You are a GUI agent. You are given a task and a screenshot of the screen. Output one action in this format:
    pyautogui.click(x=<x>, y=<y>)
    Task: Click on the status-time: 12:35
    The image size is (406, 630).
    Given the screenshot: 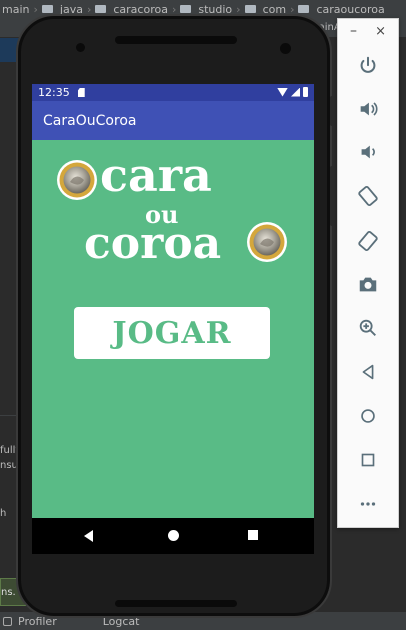 What is the action you would take?
    pyautogui.click(x=54, y=92)
    